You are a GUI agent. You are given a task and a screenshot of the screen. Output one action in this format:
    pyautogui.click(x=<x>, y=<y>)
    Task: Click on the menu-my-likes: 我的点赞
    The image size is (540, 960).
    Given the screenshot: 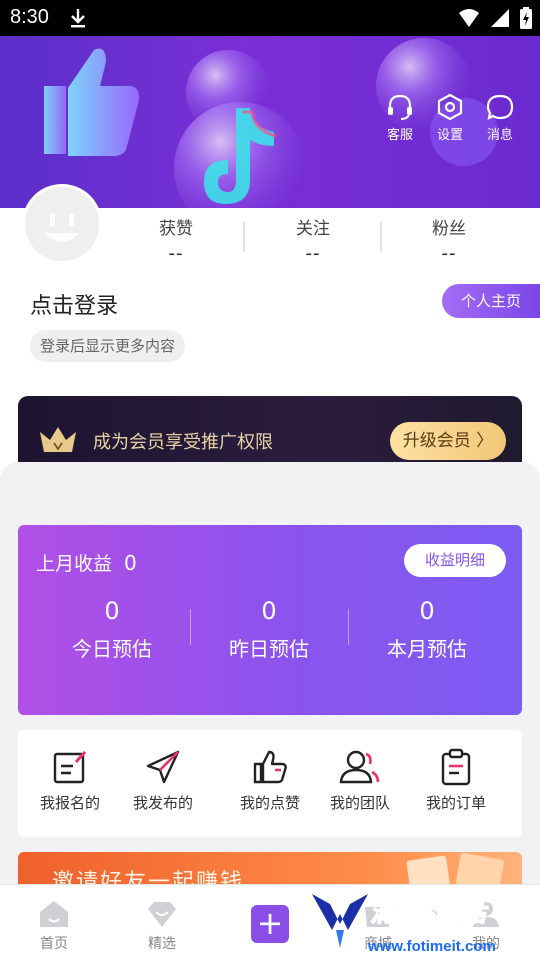 What is the action you would take?
    pyautogui.click(x=270, y=780)
    